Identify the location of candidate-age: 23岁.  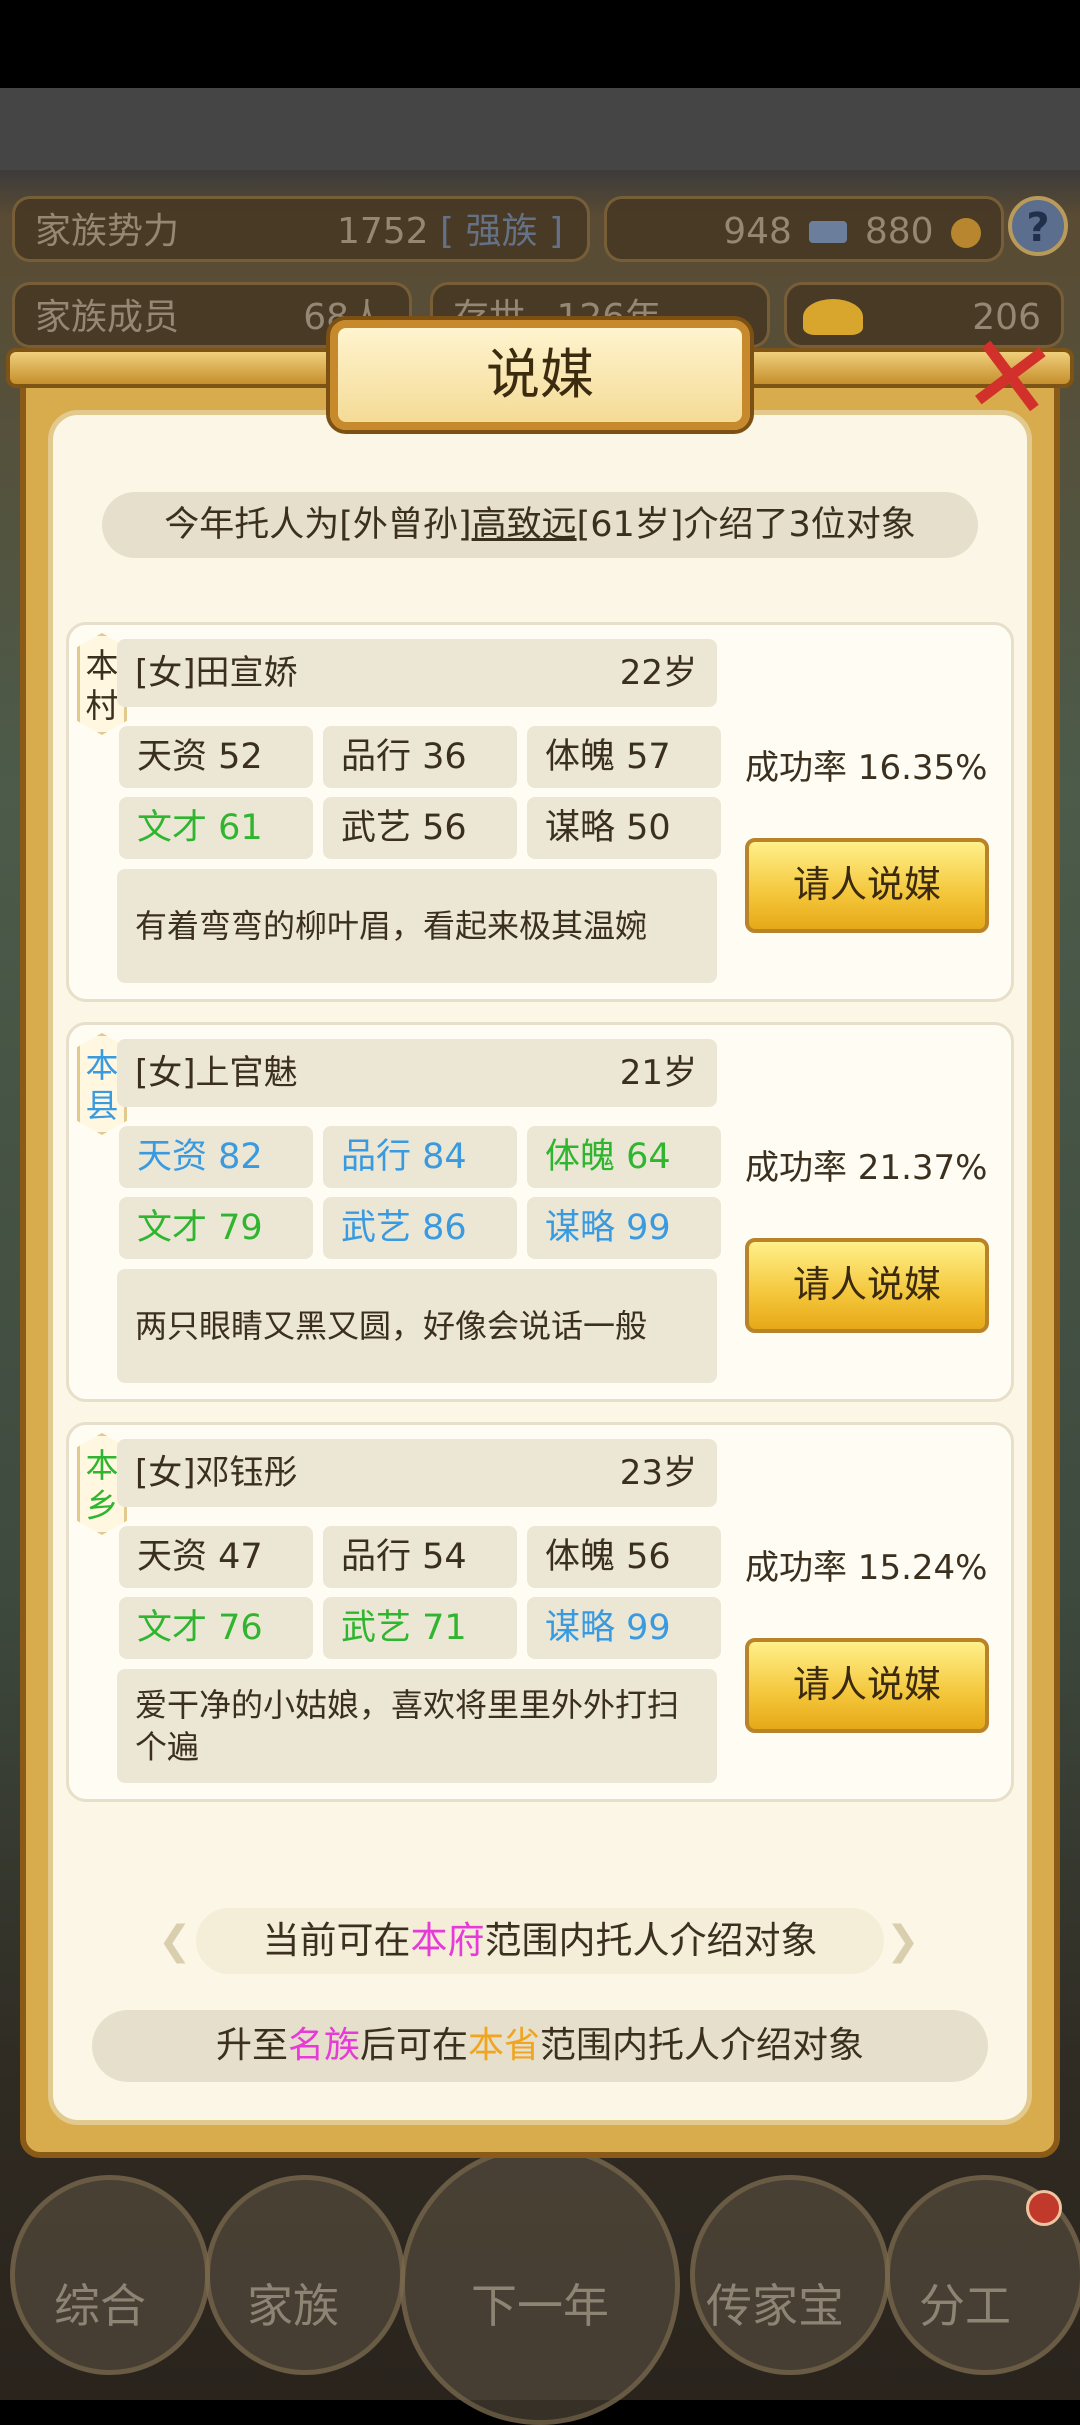
(658, 1473).